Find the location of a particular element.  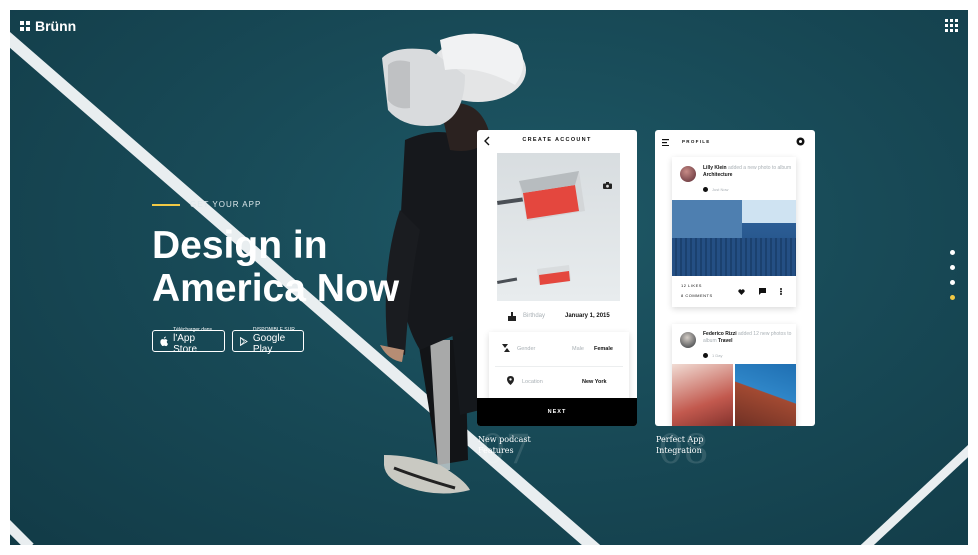

heart-icon is located at coordinates (741, 292).